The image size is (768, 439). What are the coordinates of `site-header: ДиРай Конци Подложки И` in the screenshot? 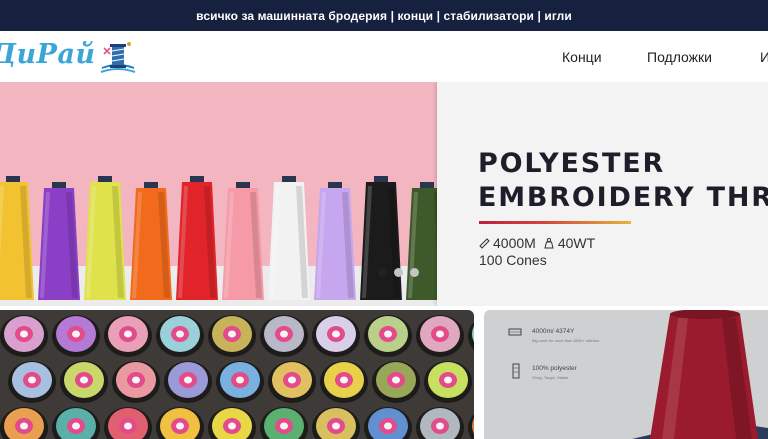 It's located at (384, 57).